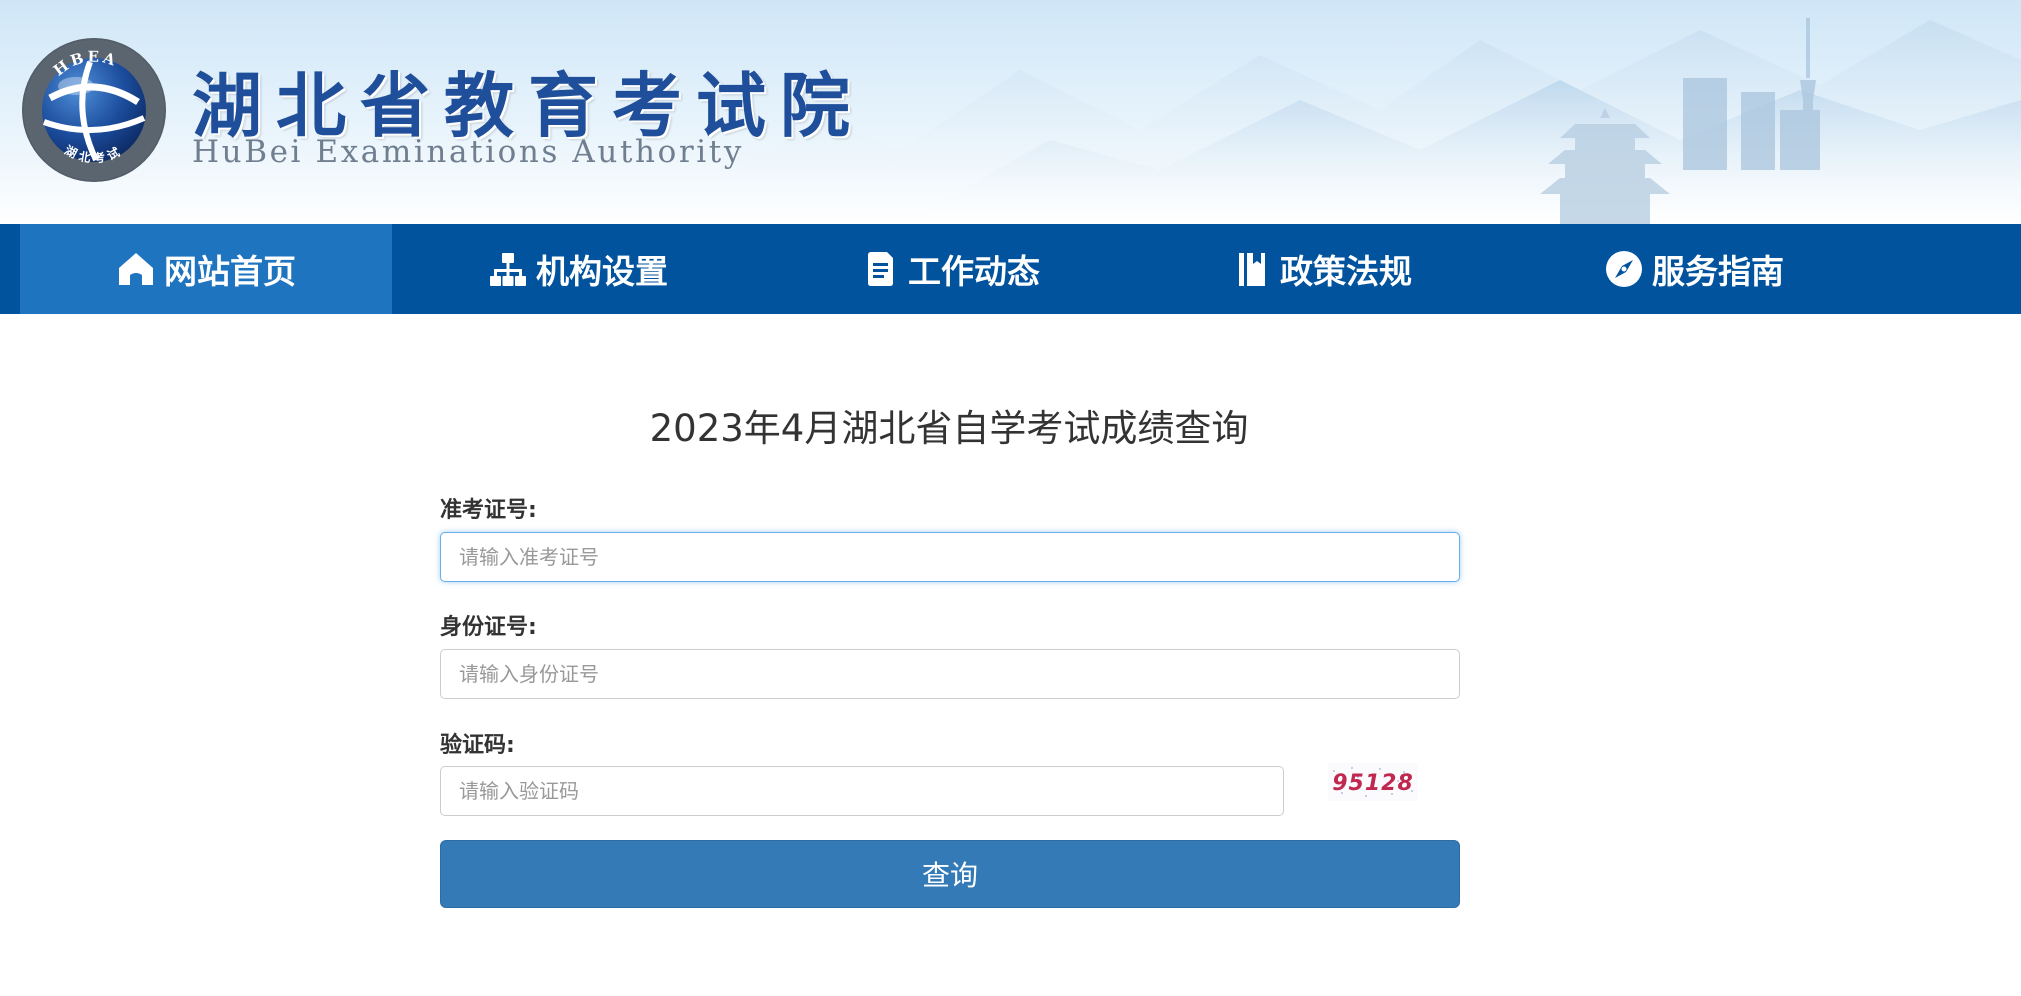 The height and width of the screenshot is (996, 2021). I want to click on query-button: 查询, so click(950, 874).